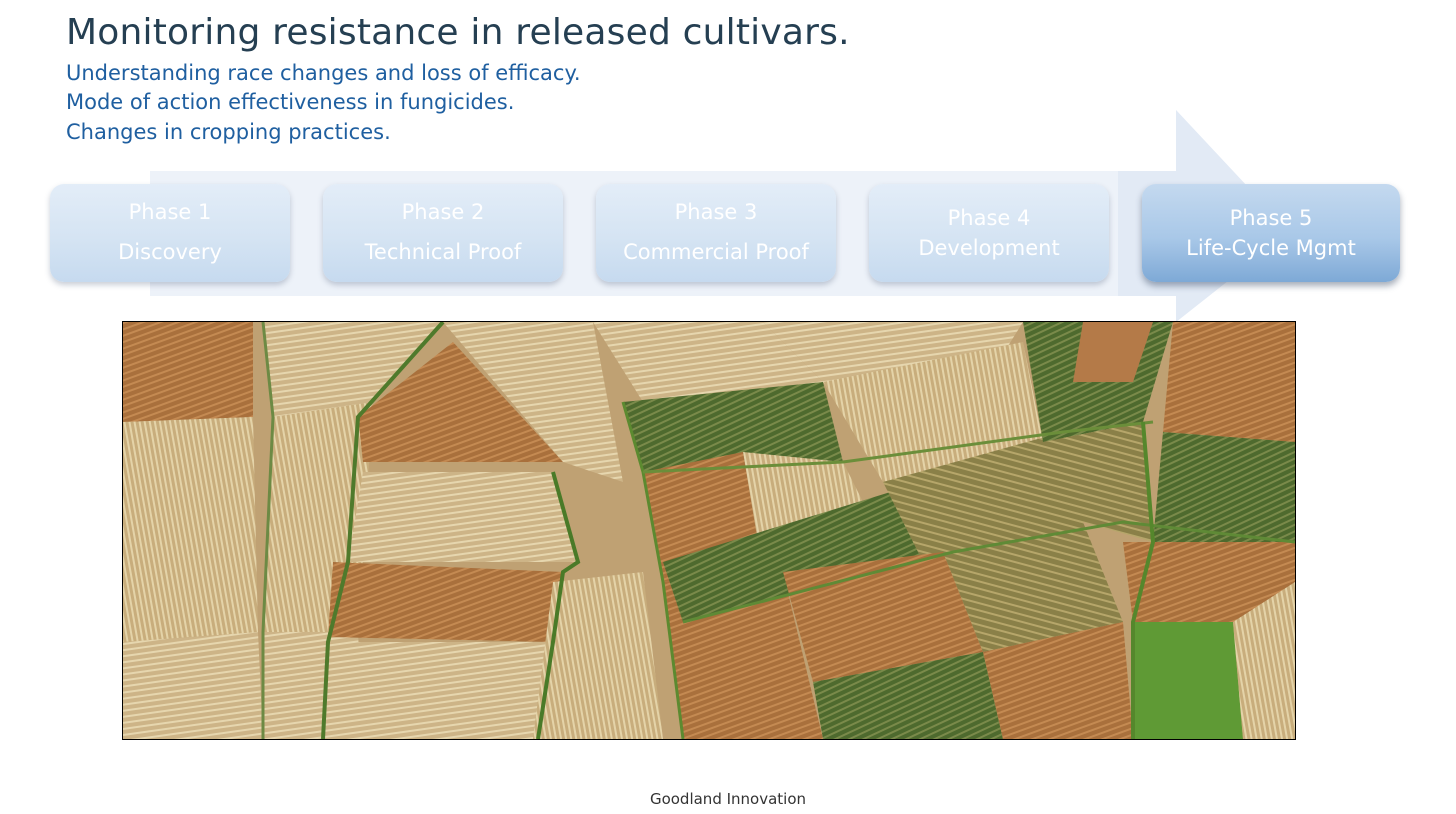  I want to click on phase-label: Phase 3, so click(716, 212).